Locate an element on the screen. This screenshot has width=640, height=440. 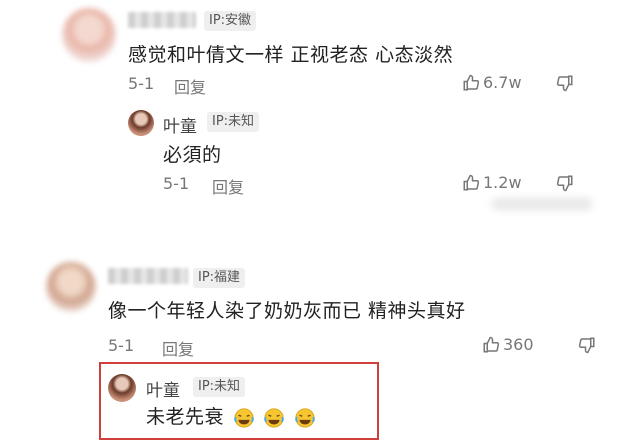
like-button: 1.2w is located at coordinates (492, 182).